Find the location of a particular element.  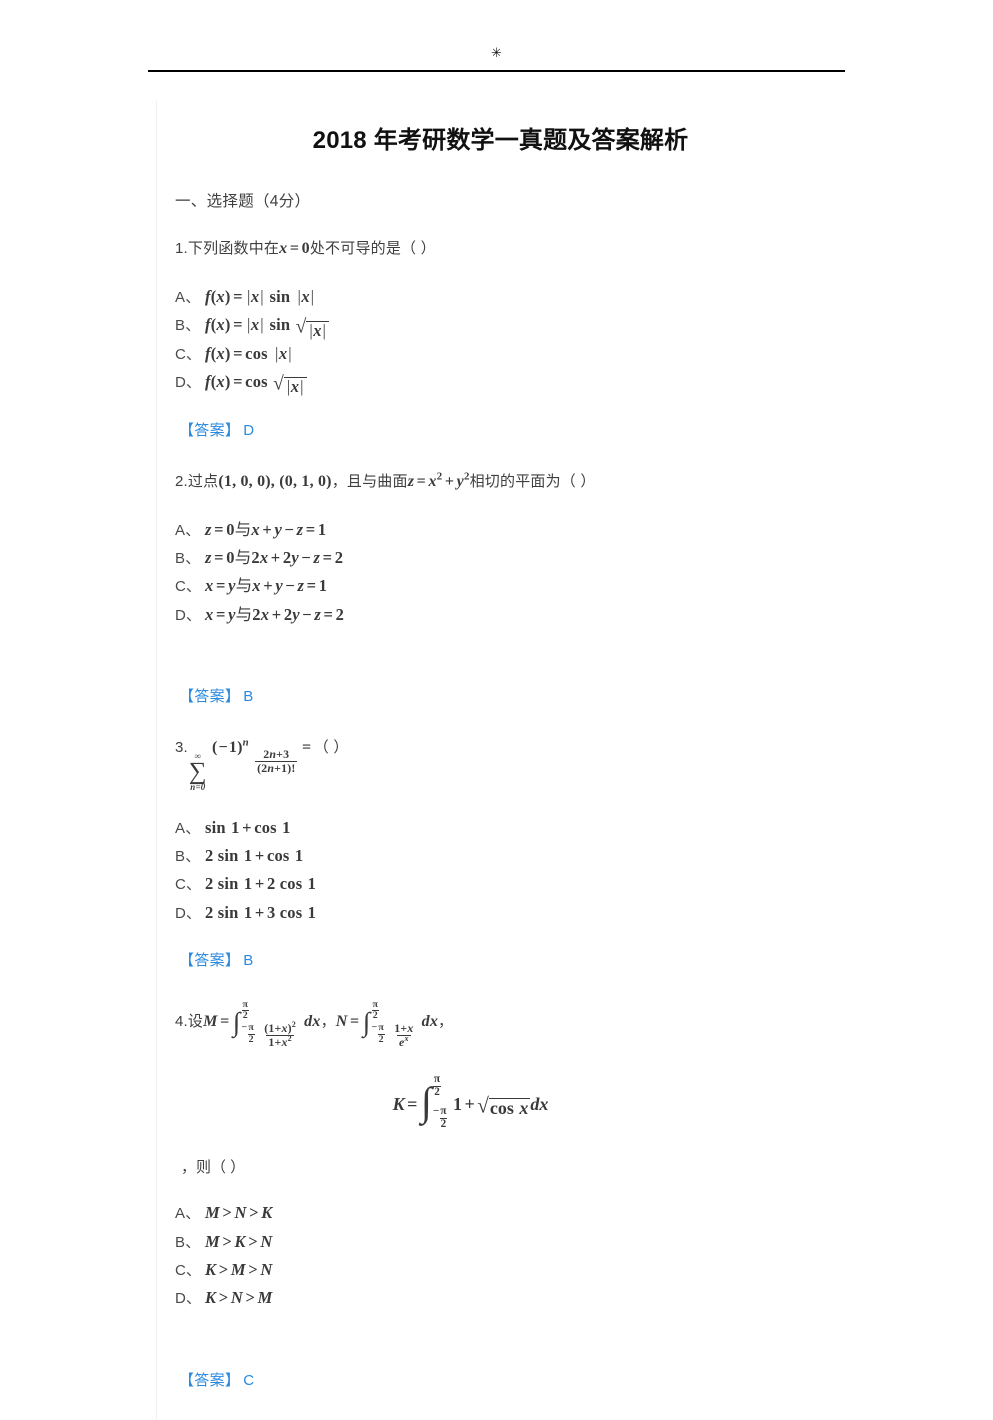

question-number-3: 3. is located at coordinates (181, 747).